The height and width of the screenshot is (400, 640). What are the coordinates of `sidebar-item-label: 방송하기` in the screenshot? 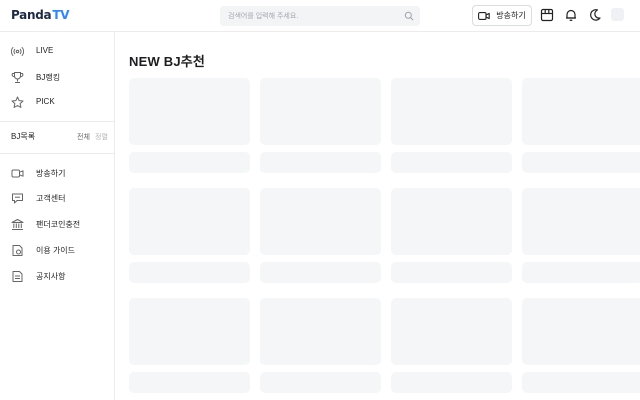 It's located at (51, 173).